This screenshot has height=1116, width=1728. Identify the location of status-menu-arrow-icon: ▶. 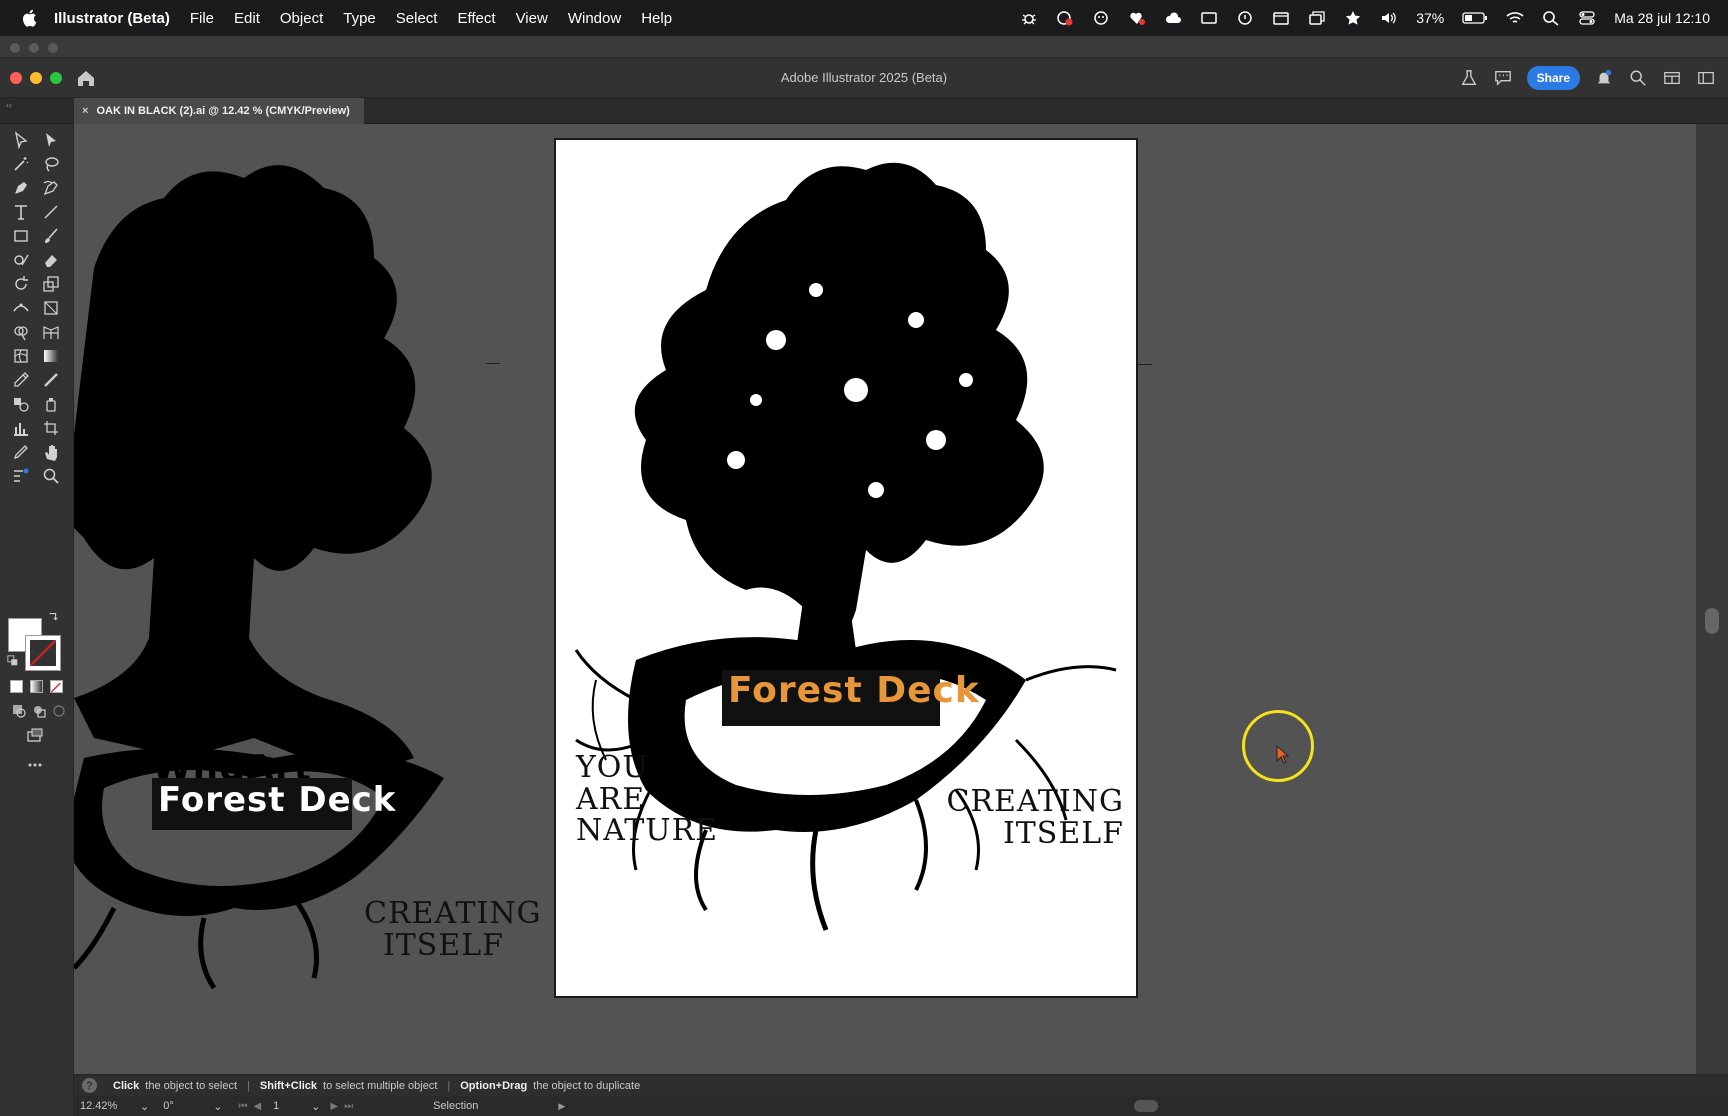
(561, 1106).